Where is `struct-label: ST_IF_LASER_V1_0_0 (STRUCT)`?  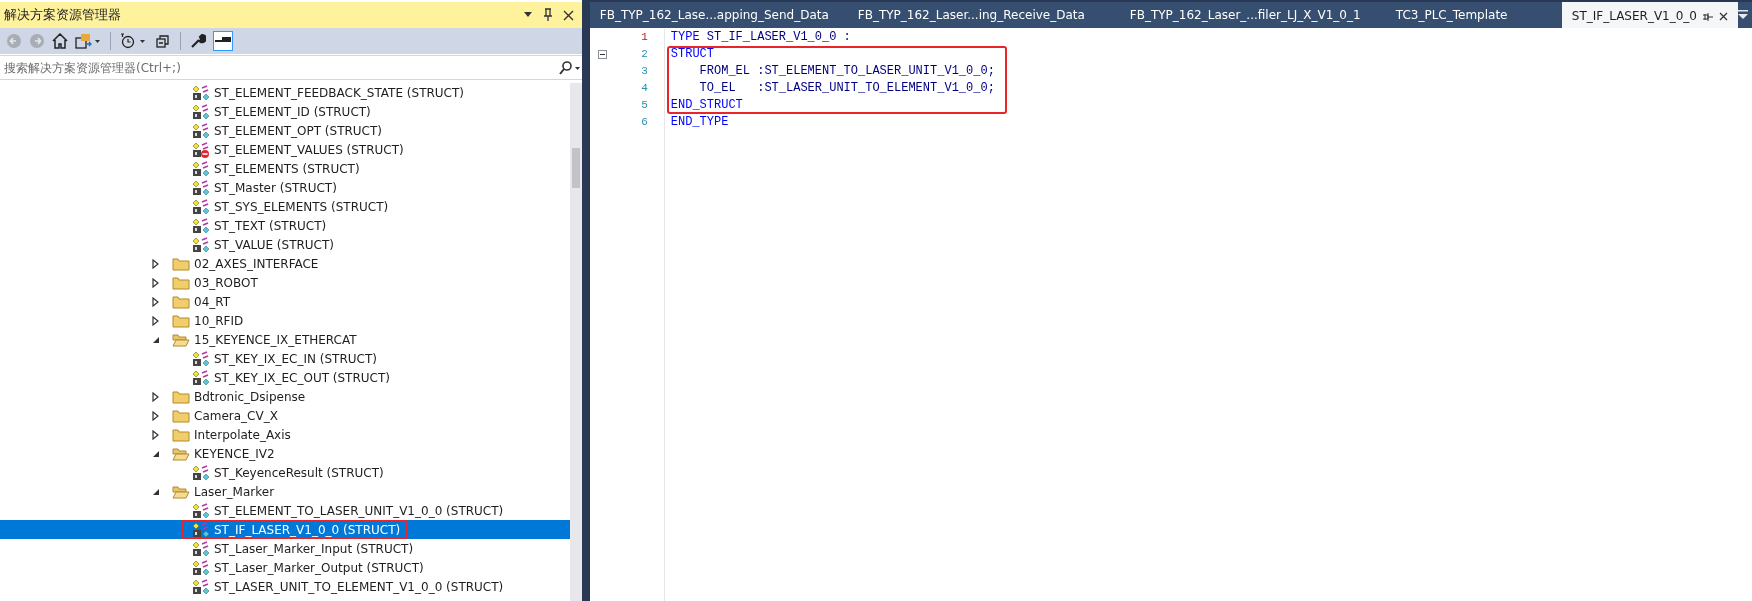 struct-label: ST_IF_LASER_V1_0_0 (STRUCT) is located at coordinates (307, 529).